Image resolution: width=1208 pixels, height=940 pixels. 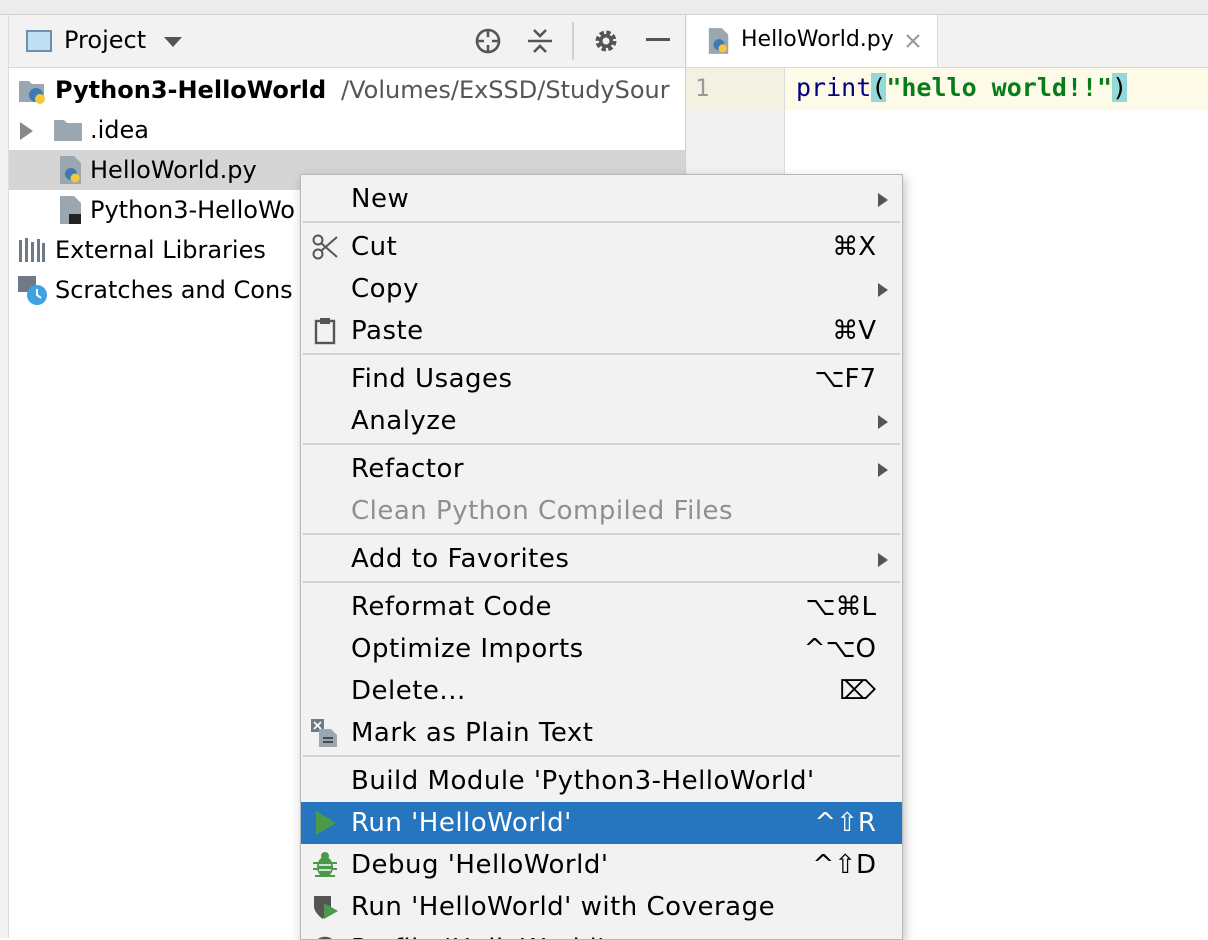 What do you see at coordinates (1120, 87) in the screenshot?
I see `code-close-paren: )` at bounding box center [1120, 87].